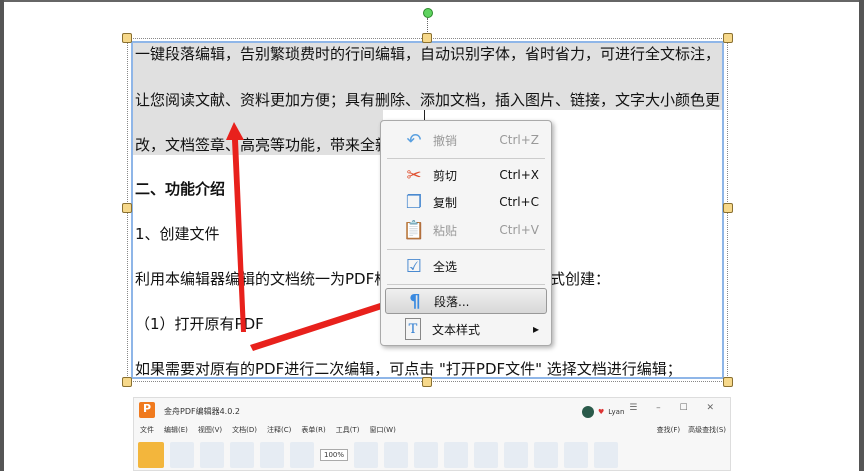 This screenshot has width=864, height=471. I want to click on text-style-icon: T, so click(413, 329).